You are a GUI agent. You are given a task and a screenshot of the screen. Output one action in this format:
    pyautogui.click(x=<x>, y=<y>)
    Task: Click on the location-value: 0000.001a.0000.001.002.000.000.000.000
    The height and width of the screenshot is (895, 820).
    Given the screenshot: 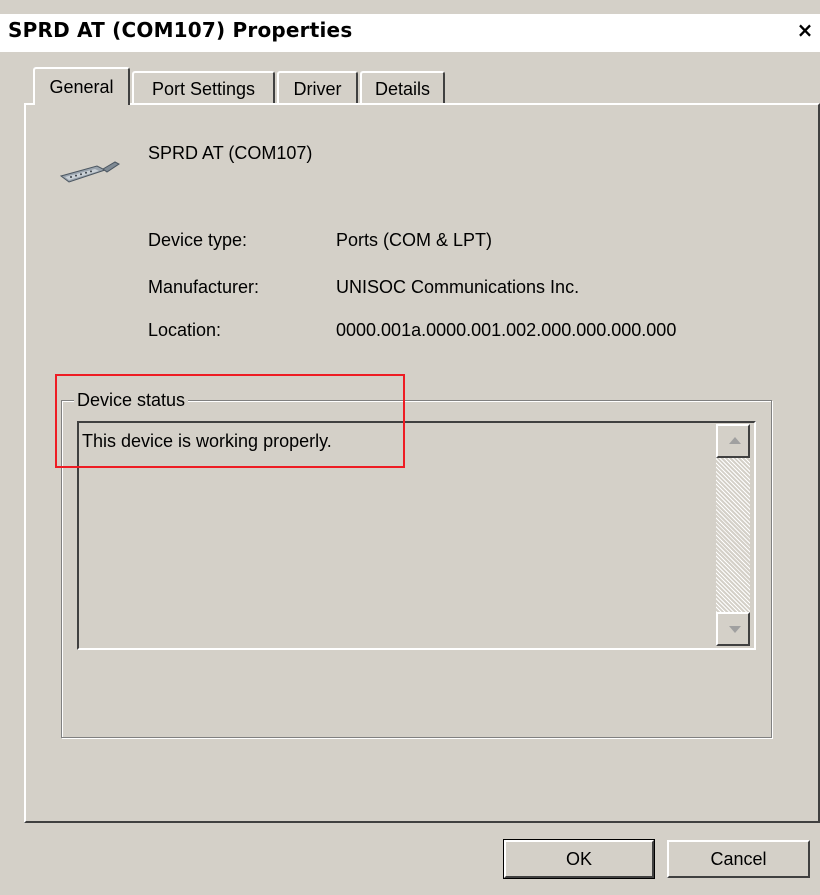 What is the action you would take?
    pyautogui.click(x=506, y=330)
    